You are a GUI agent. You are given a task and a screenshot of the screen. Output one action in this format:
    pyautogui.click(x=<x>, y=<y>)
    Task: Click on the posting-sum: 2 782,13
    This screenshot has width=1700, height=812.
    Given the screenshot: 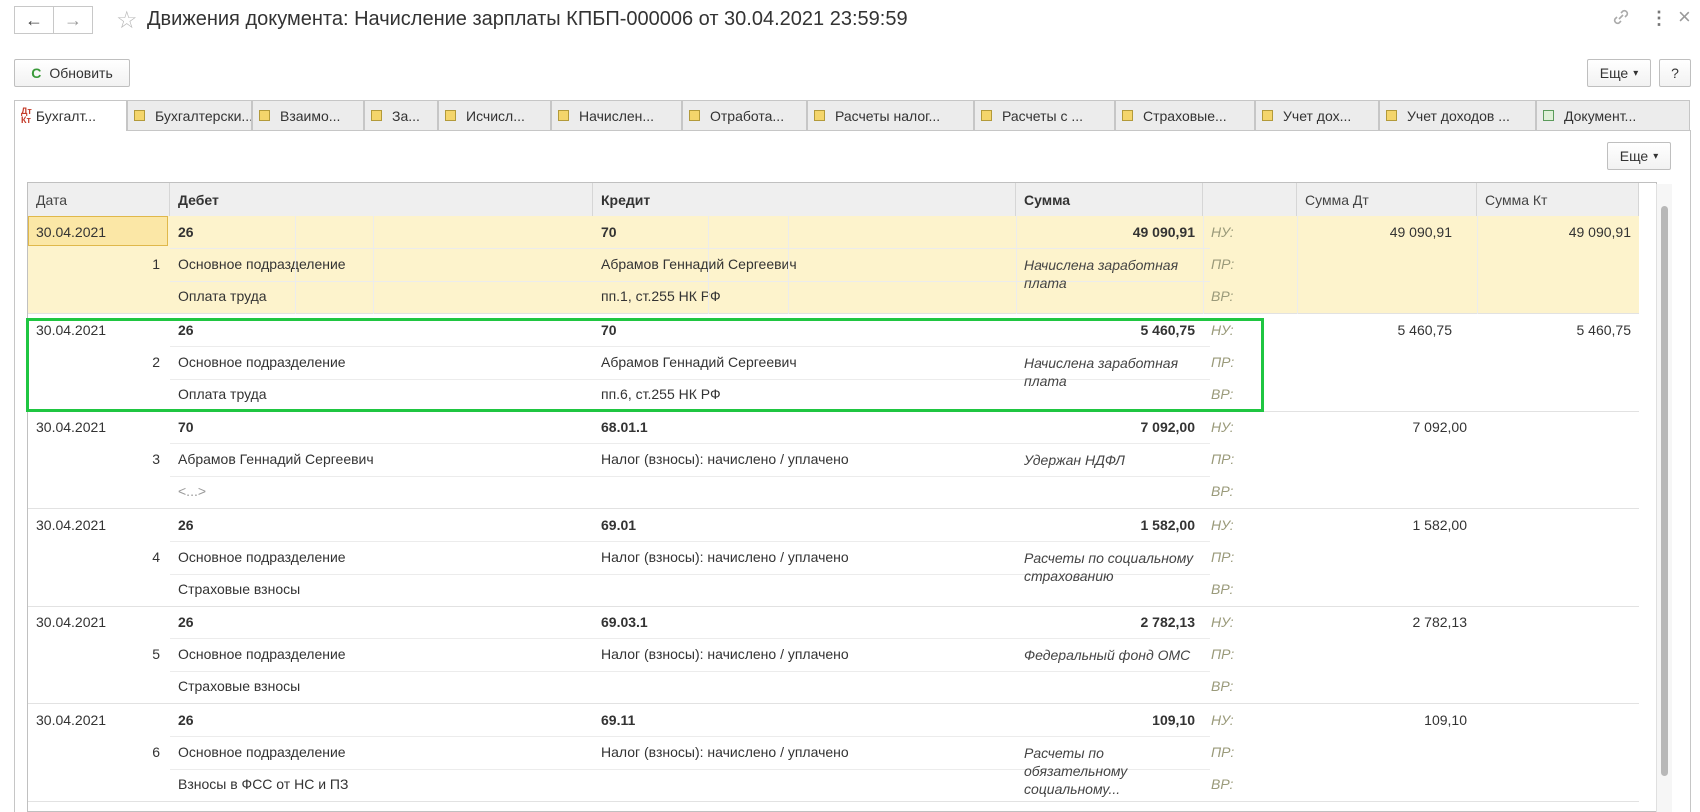 What is the action you would take?
    pyautogui.click(x=1168, y=622)
    